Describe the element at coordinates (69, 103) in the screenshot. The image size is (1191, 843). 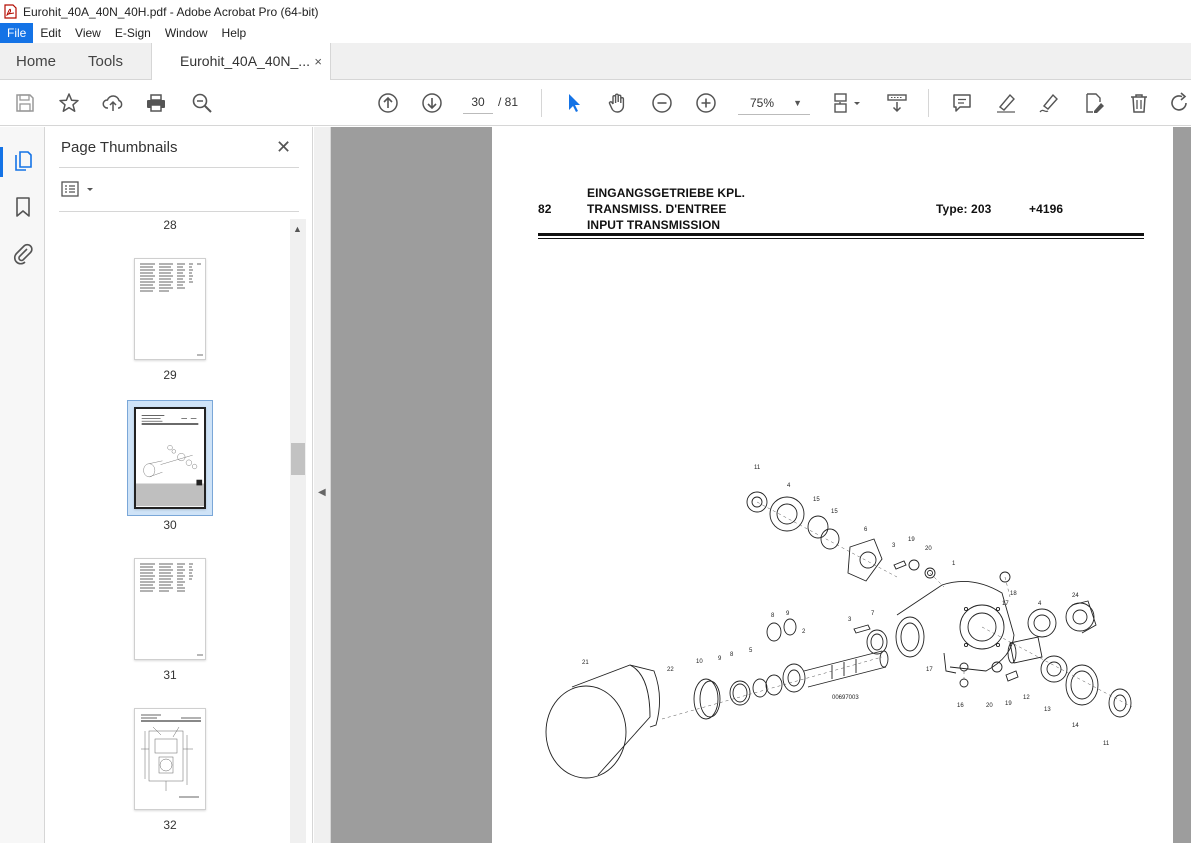
I see `star-bookmark-icon` at that location.